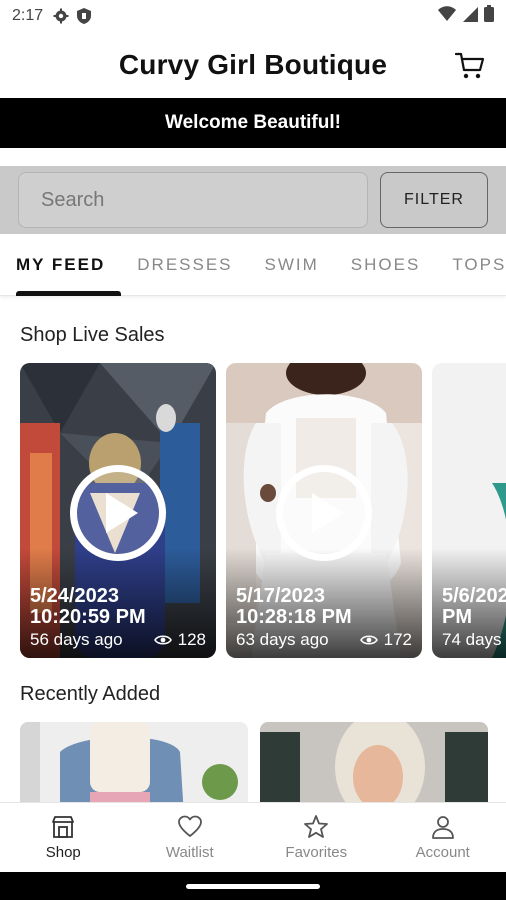 This screenshot has height=900, width=506. Describe the element at coordinates (84, 16) in the screenshot. I see `shield-icon` at that location.